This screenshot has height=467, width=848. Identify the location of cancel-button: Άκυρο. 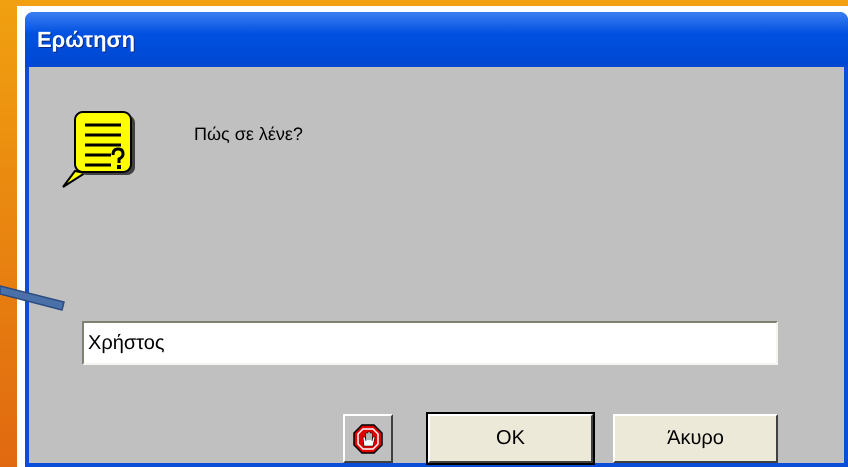
(695, 438).